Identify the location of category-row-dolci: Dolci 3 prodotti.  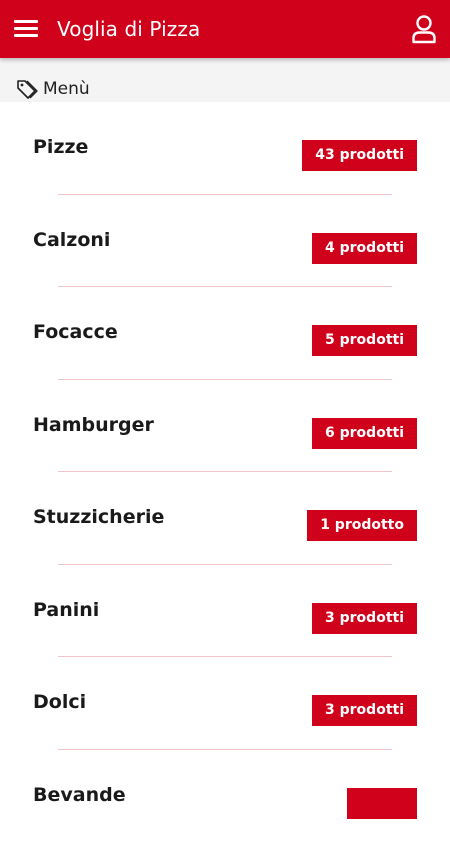
(225, 703).